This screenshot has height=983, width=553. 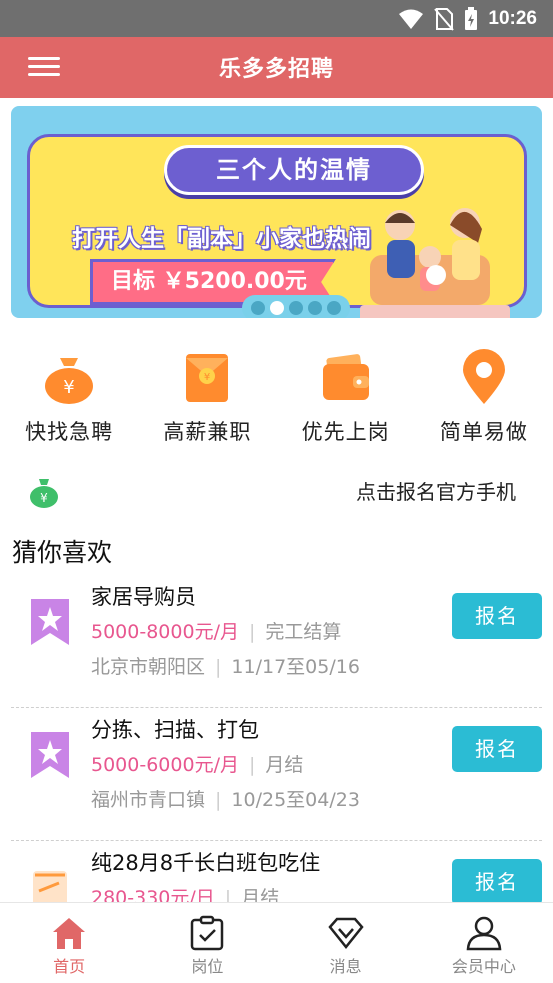 I want to click on notice-text: 点击报名官方手机, so click(x=436, y=492).